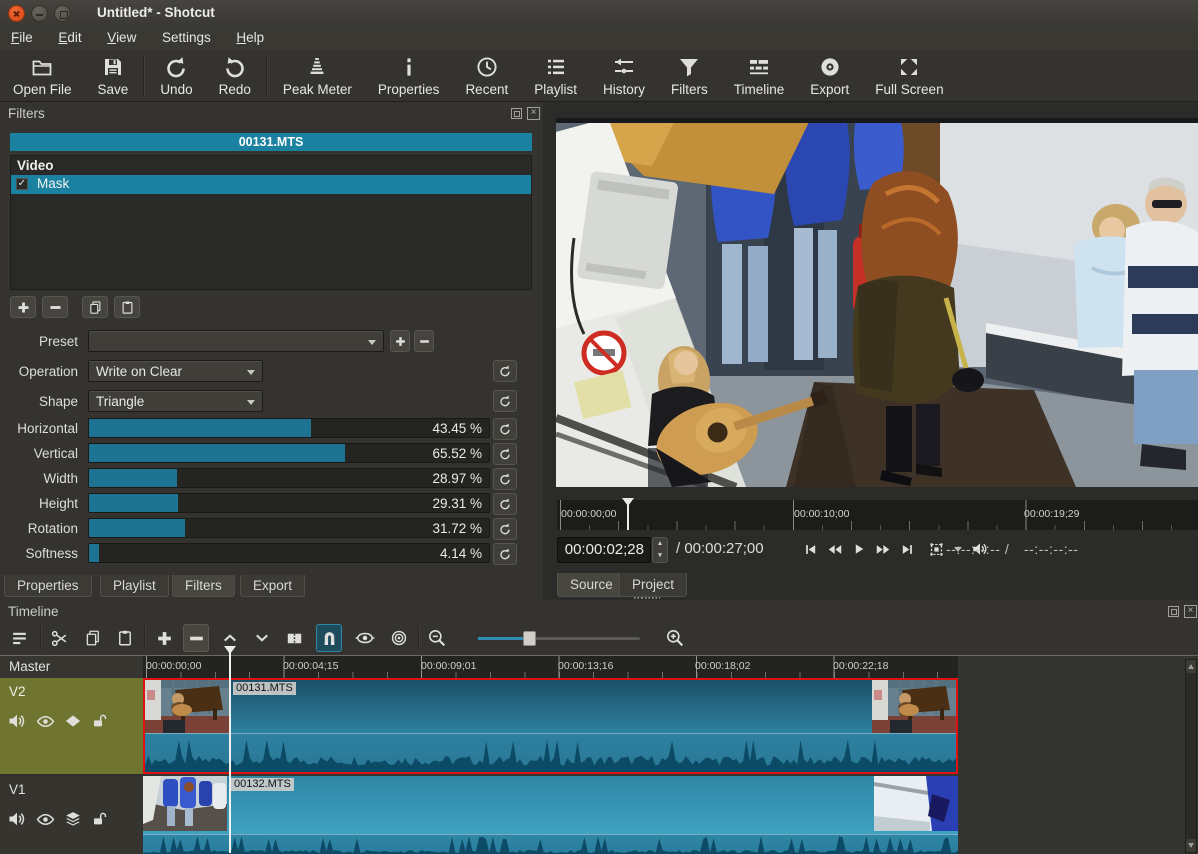 The width and height of the screenshot is (1198, 854). Describe the element at coordinates (1173, 611) in the screenshot. I see `timeline-panel-float-icon` at that location.